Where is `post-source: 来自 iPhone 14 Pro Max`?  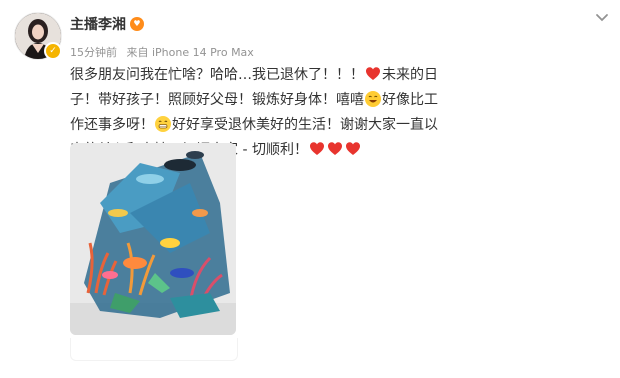
post-source: 来自 iPhone 14 Pro Max is located at coordinates (190, 52).